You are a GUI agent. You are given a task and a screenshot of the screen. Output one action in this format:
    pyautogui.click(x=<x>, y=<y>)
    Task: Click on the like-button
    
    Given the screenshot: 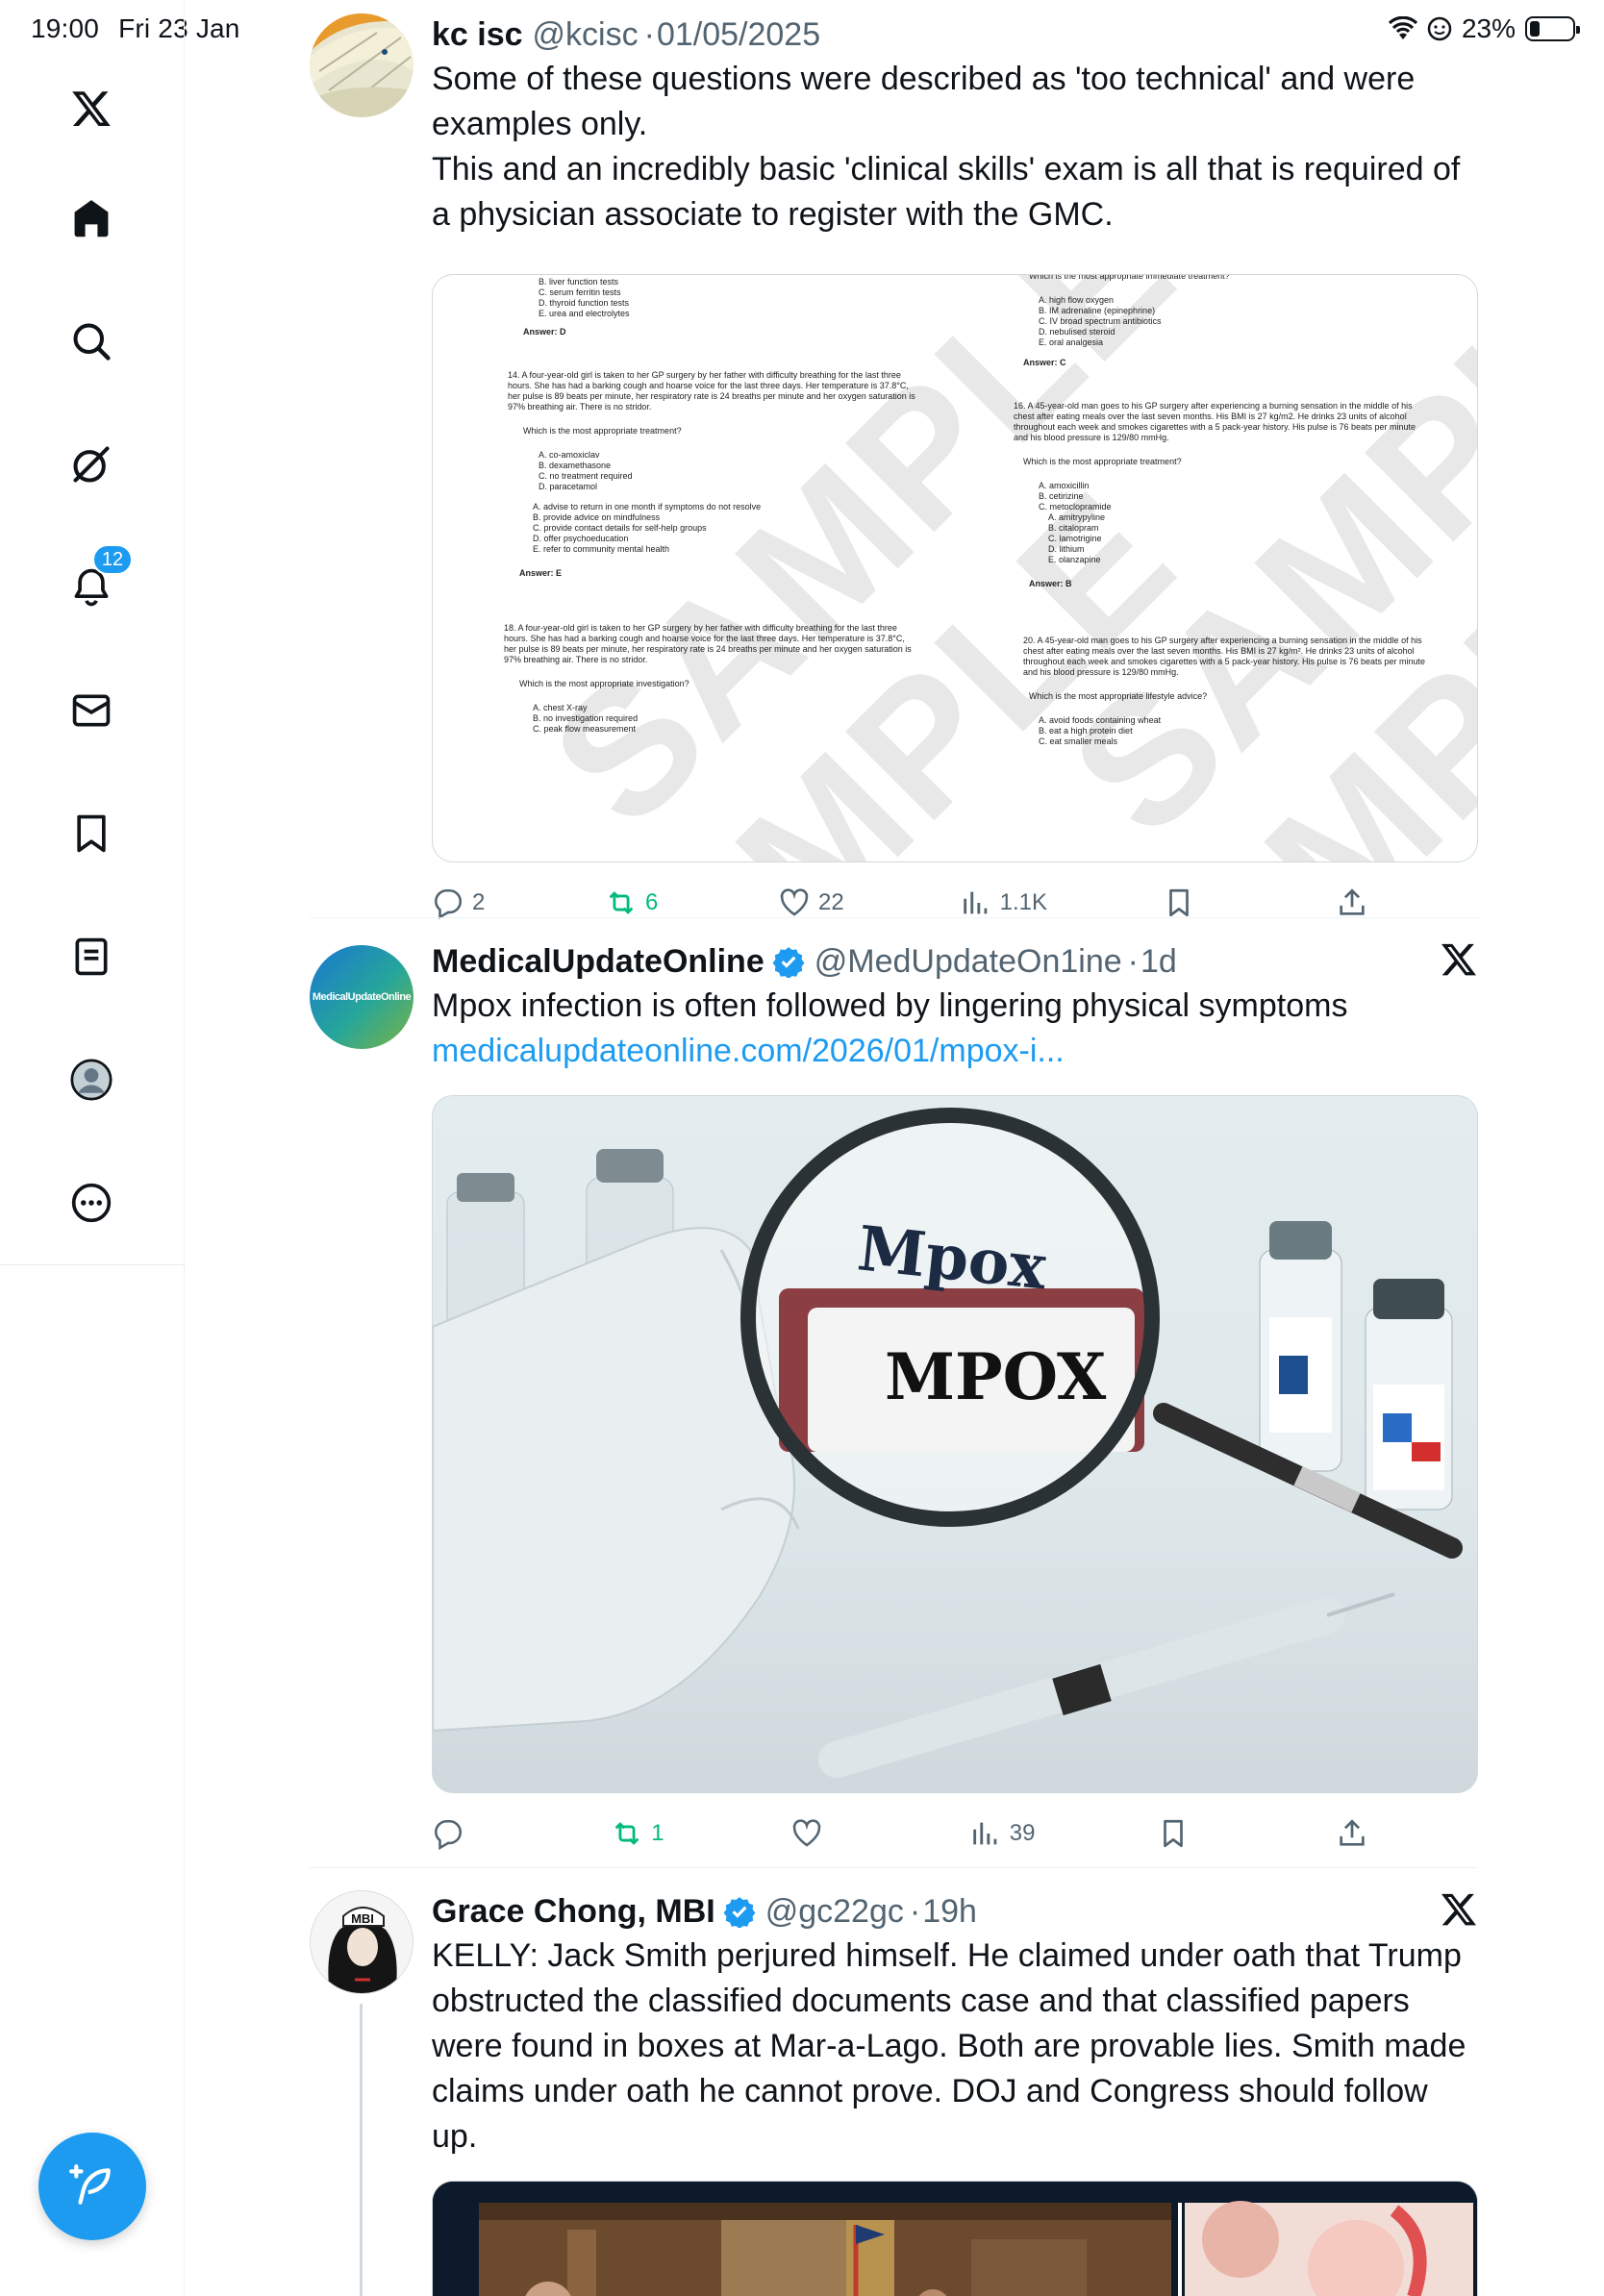 What is the action you would take?
    pyautogui.click(x=819, y=1833)
    